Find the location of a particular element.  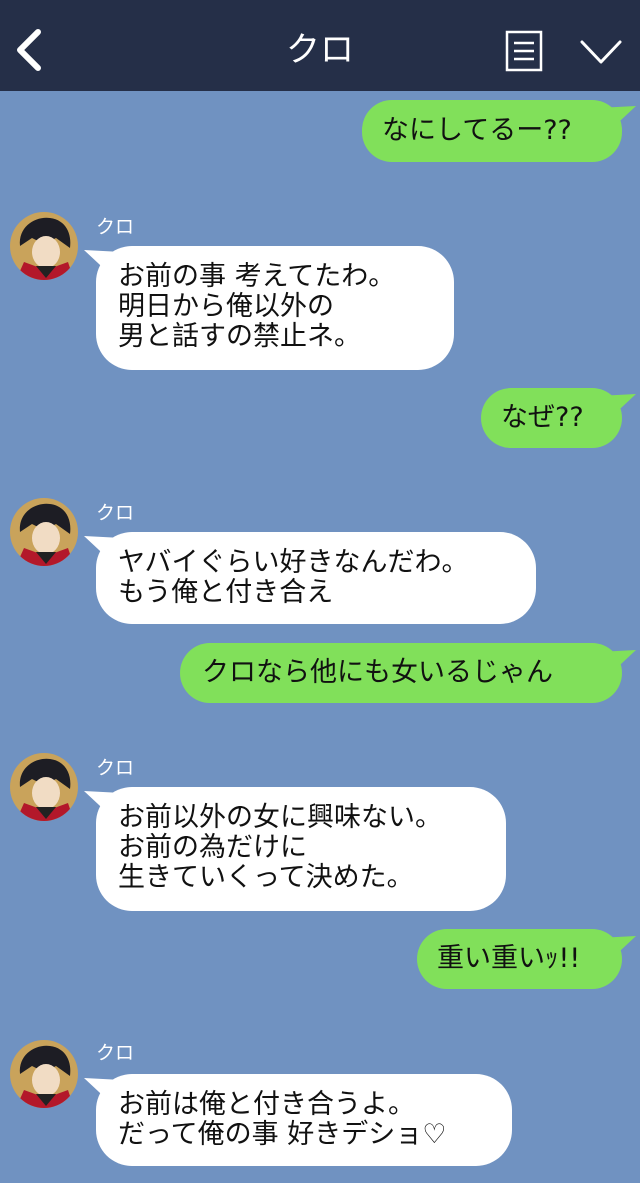

received-message: お前以外の女に興味ない。 お前の為だけに 生きていくって決めた。 is located at coordinates (301, 849).